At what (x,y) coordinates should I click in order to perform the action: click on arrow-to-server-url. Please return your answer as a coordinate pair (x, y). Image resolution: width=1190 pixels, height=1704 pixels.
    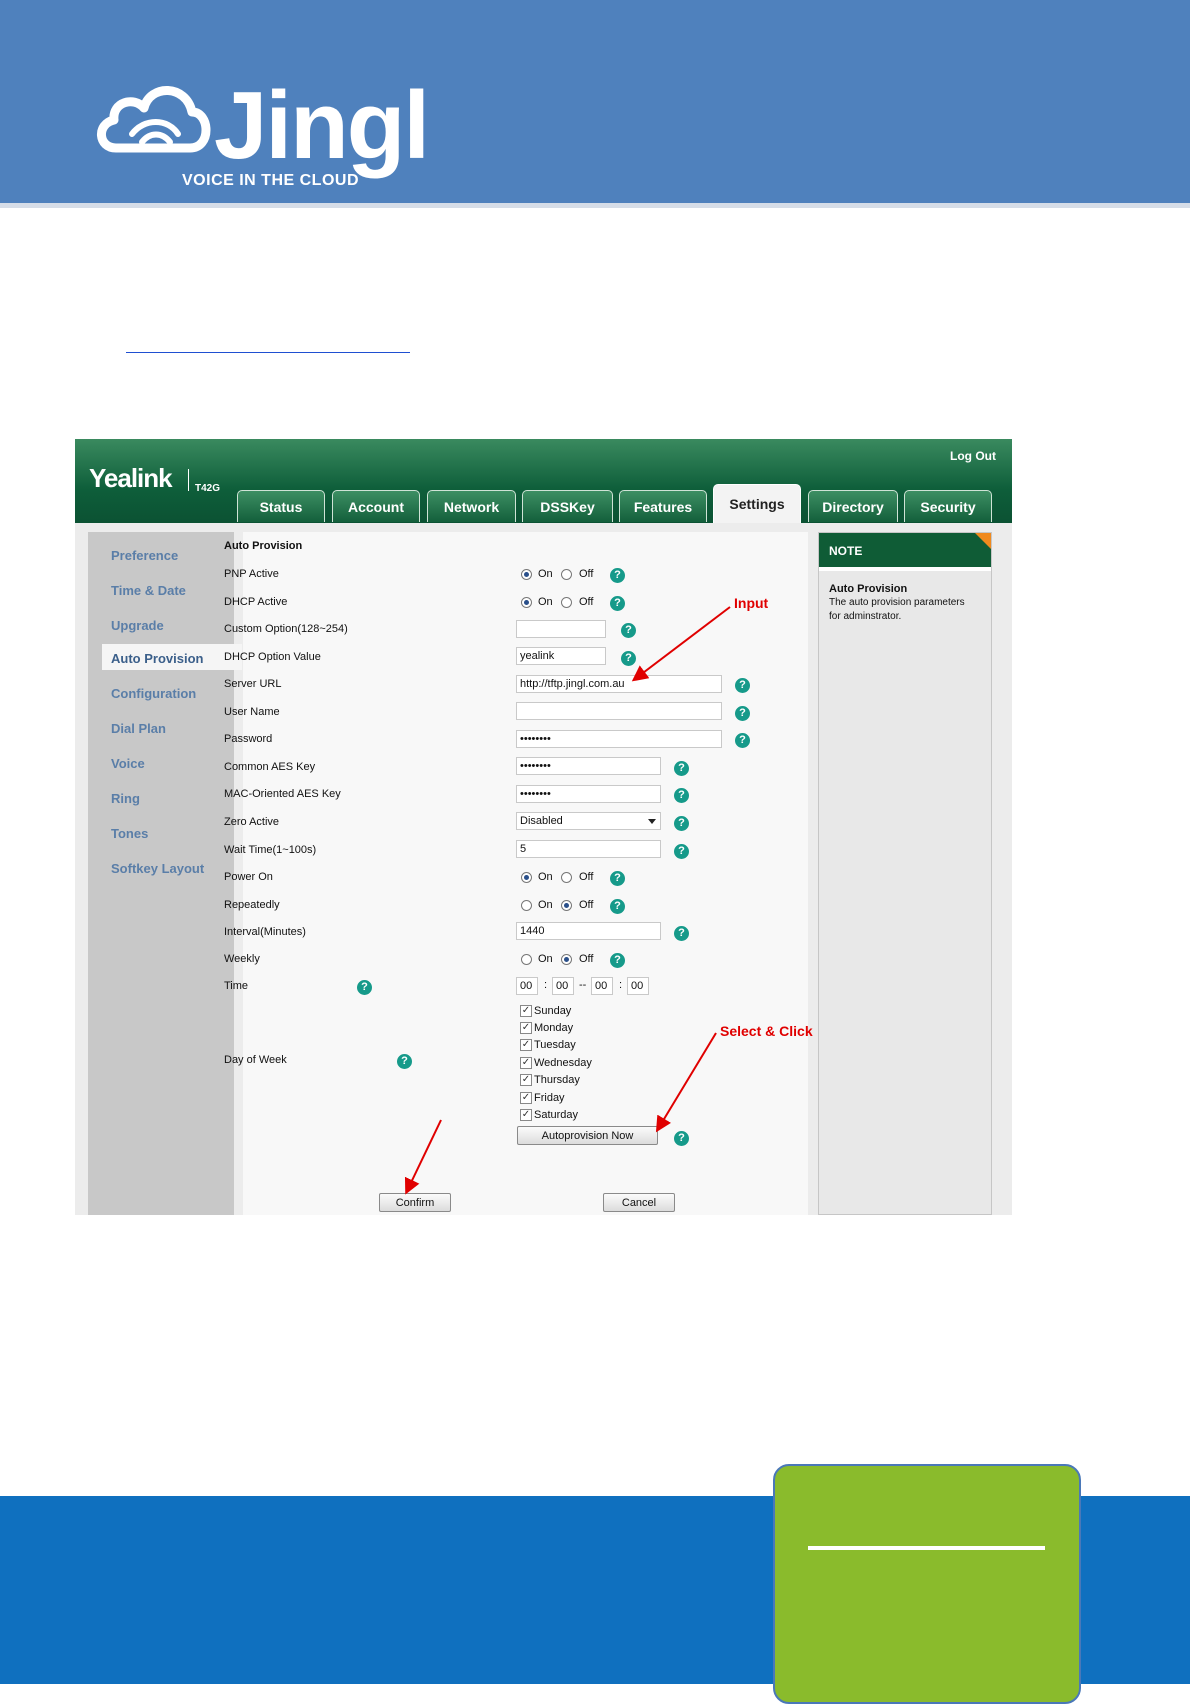
    Looking at the image, I should click on (681, 644).